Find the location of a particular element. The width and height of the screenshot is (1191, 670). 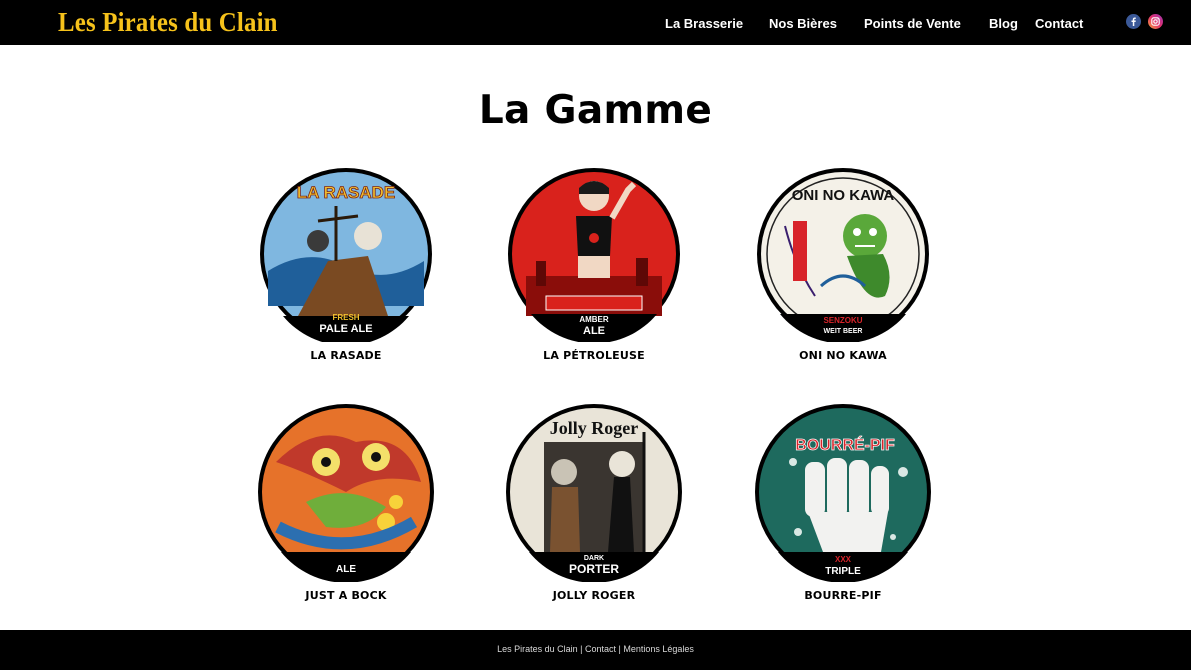

svg-text: XXX is located at coordinates (843, 559).